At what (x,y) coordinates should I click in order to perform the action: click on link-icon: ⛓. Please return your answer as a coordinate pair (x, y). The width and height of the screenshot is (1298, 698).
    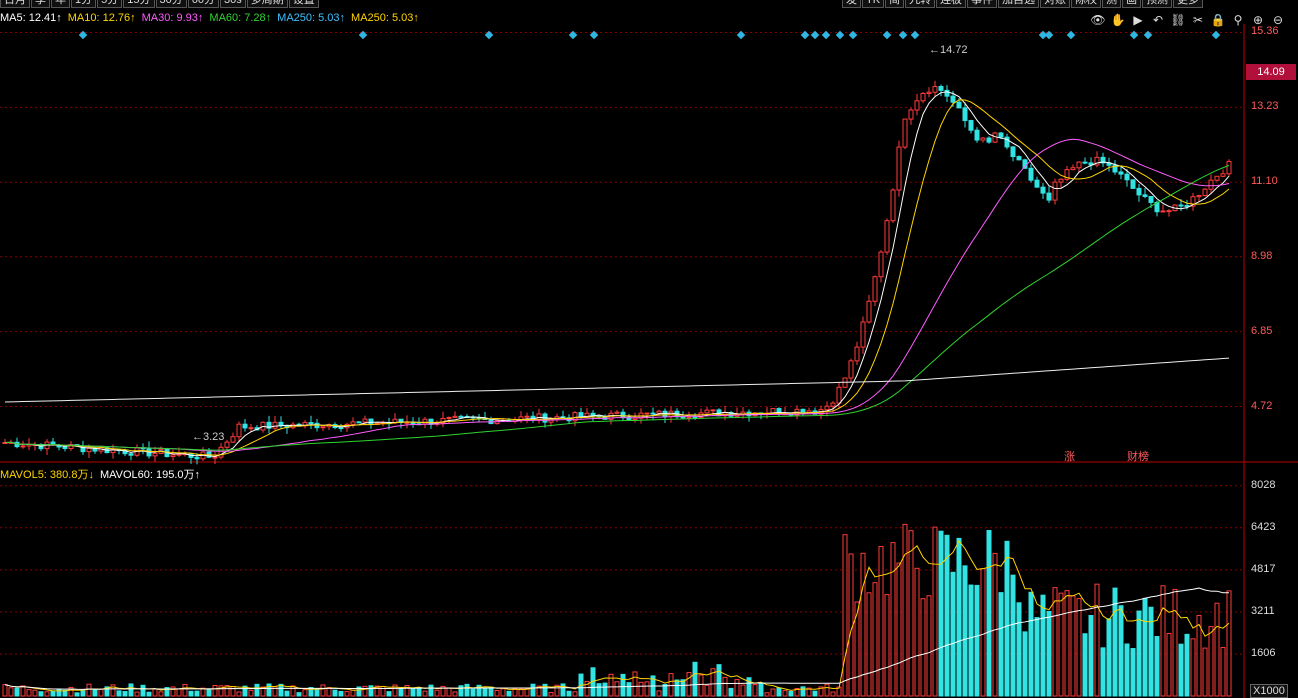
    Looking at the image, I should click on (1178, 20).